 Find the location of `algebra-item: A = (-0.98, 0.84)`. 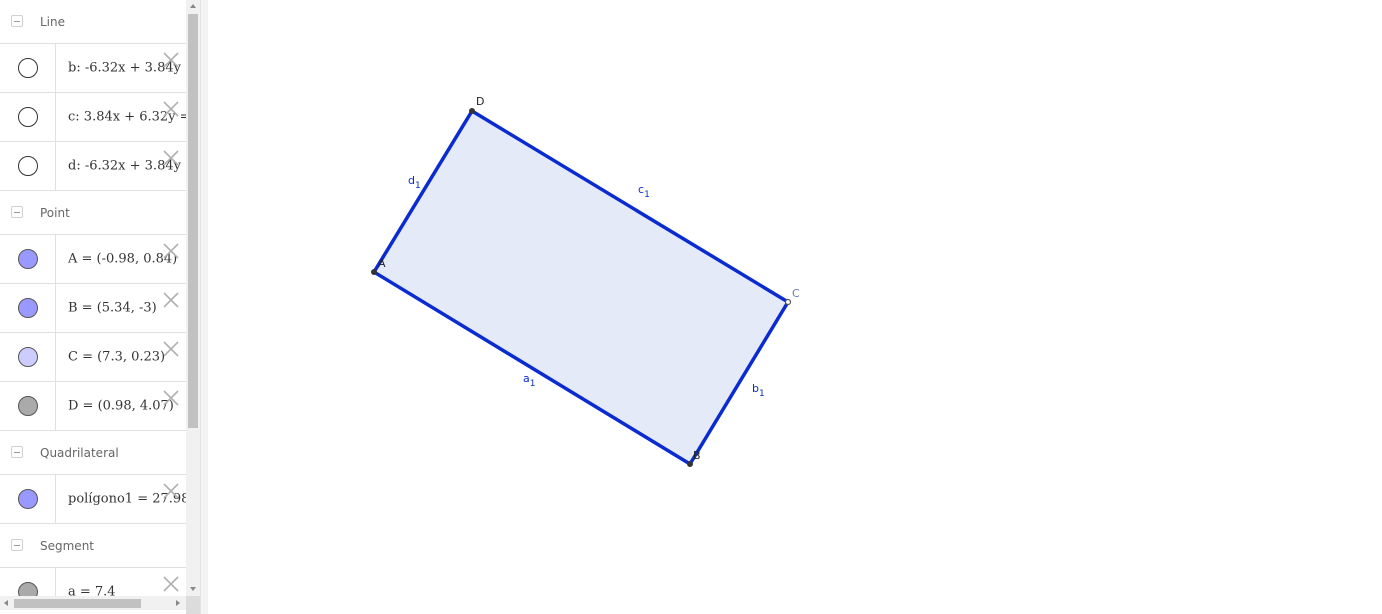

algebra-item: A = (-0.98, 0.84) is located at coordinates (93, 259).